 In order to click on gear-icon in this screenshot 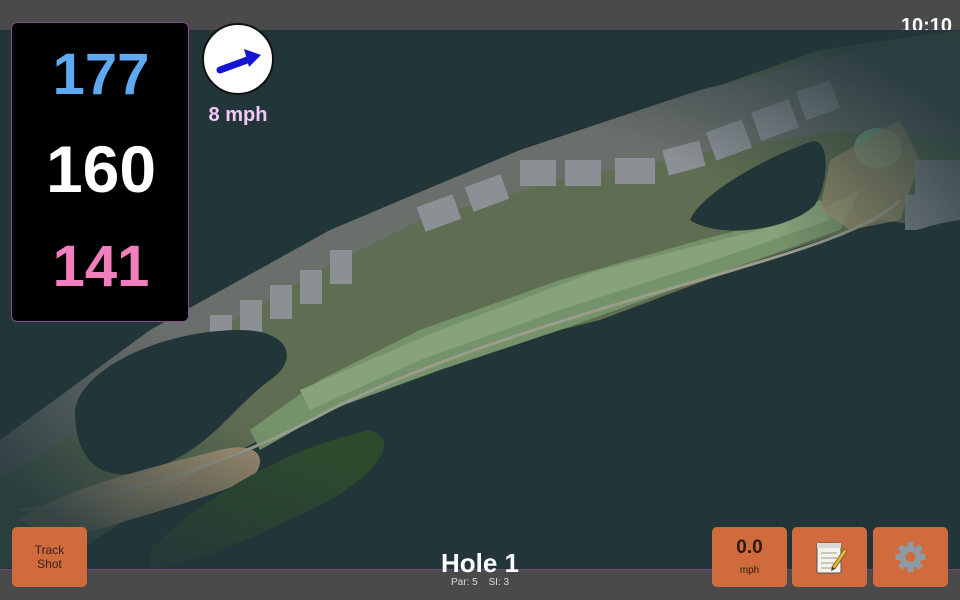, I will do `click(910, 557)`.